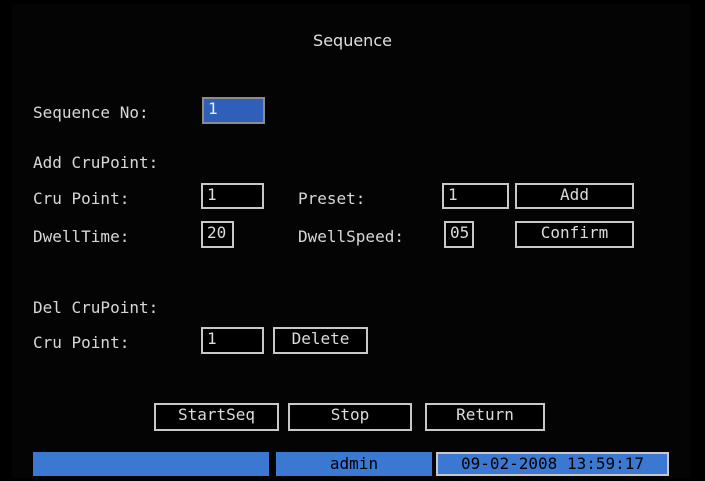  What do you see at coordinates (320, 340) in the screenshot?
I see `delete-button: Delete` at bounding box center [320, 340].